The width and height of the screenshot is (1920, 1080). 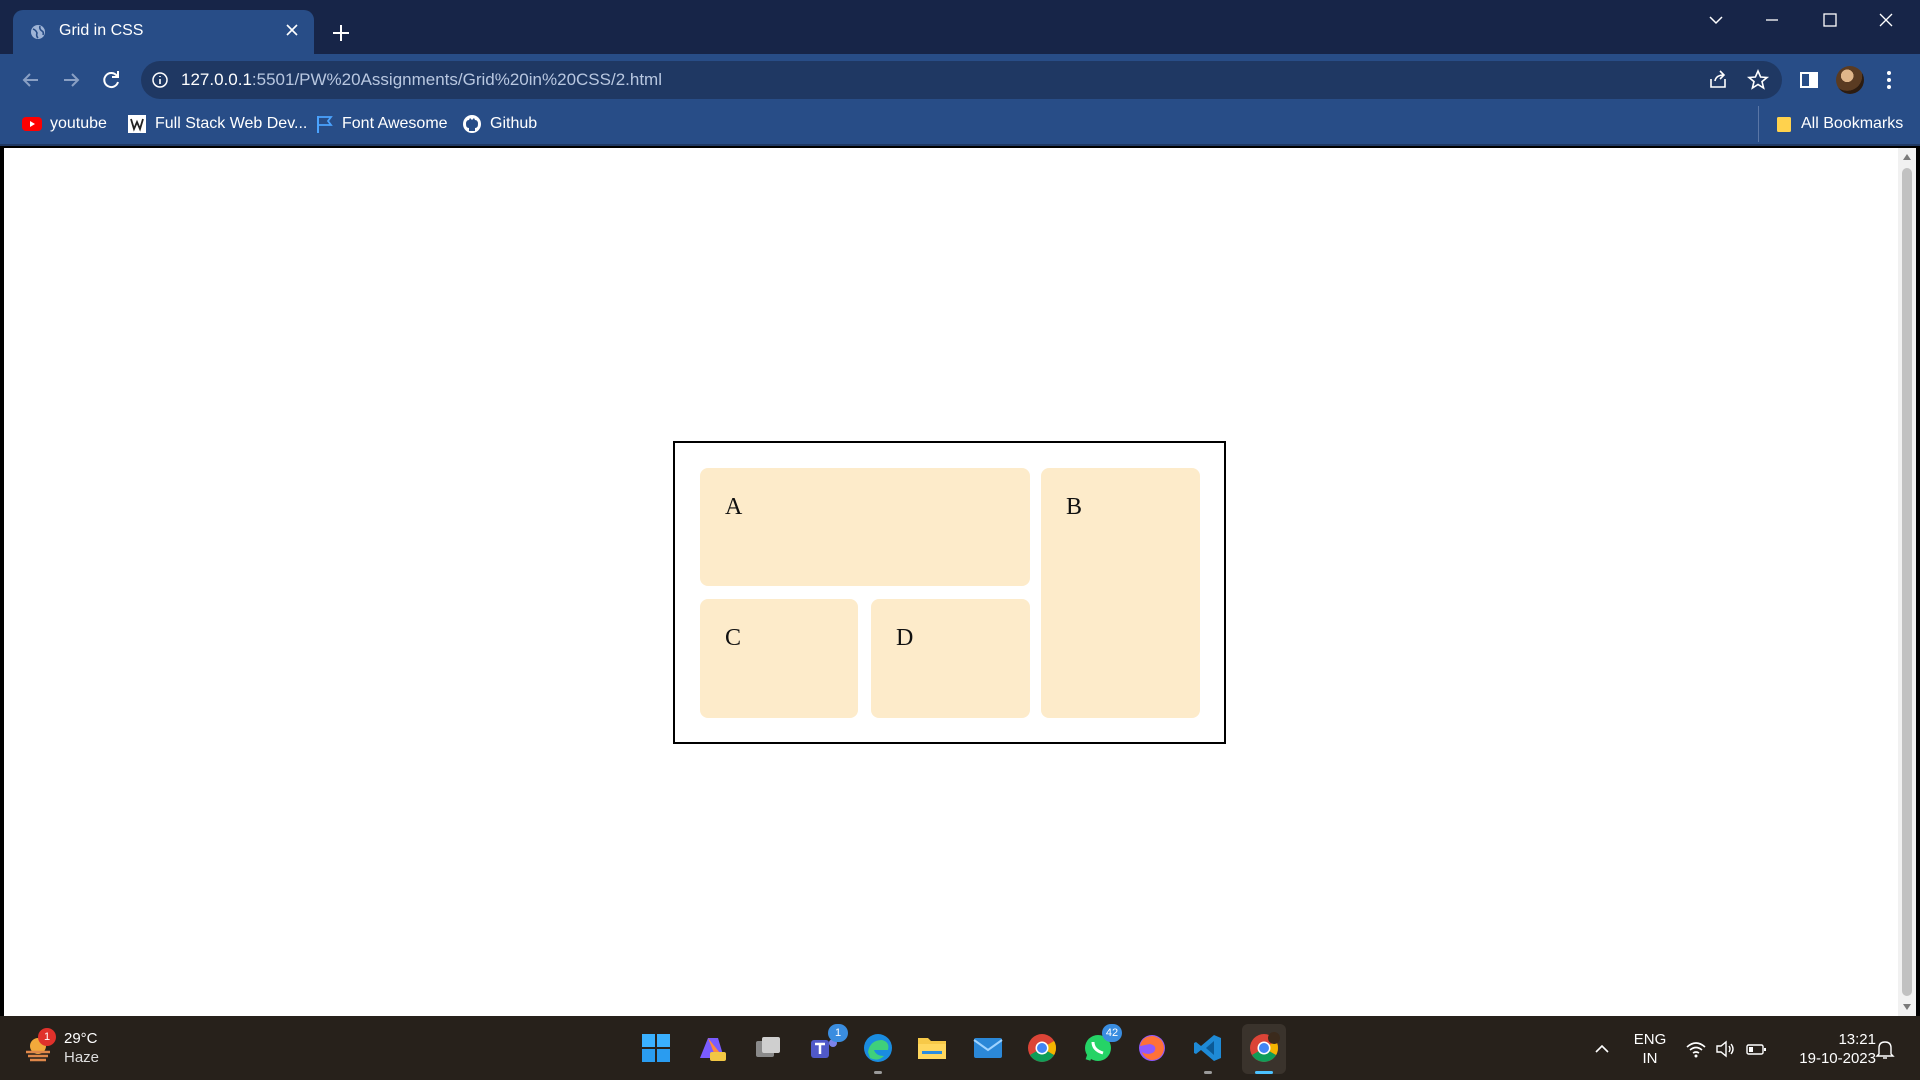 What do you see at coordinates (32, 124) in the screenshot?
I see `youtube-icon` at bounding box center [32, 124].